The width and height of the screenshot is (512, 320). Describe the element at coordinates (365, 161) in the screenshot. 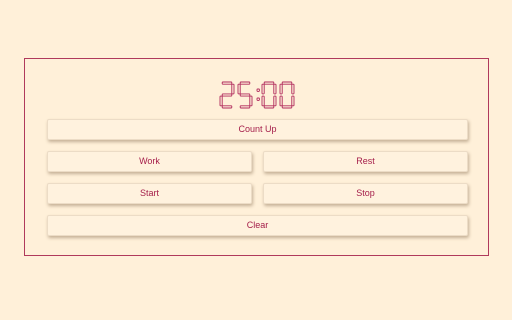

I see `rest-button: Rest` at that location.